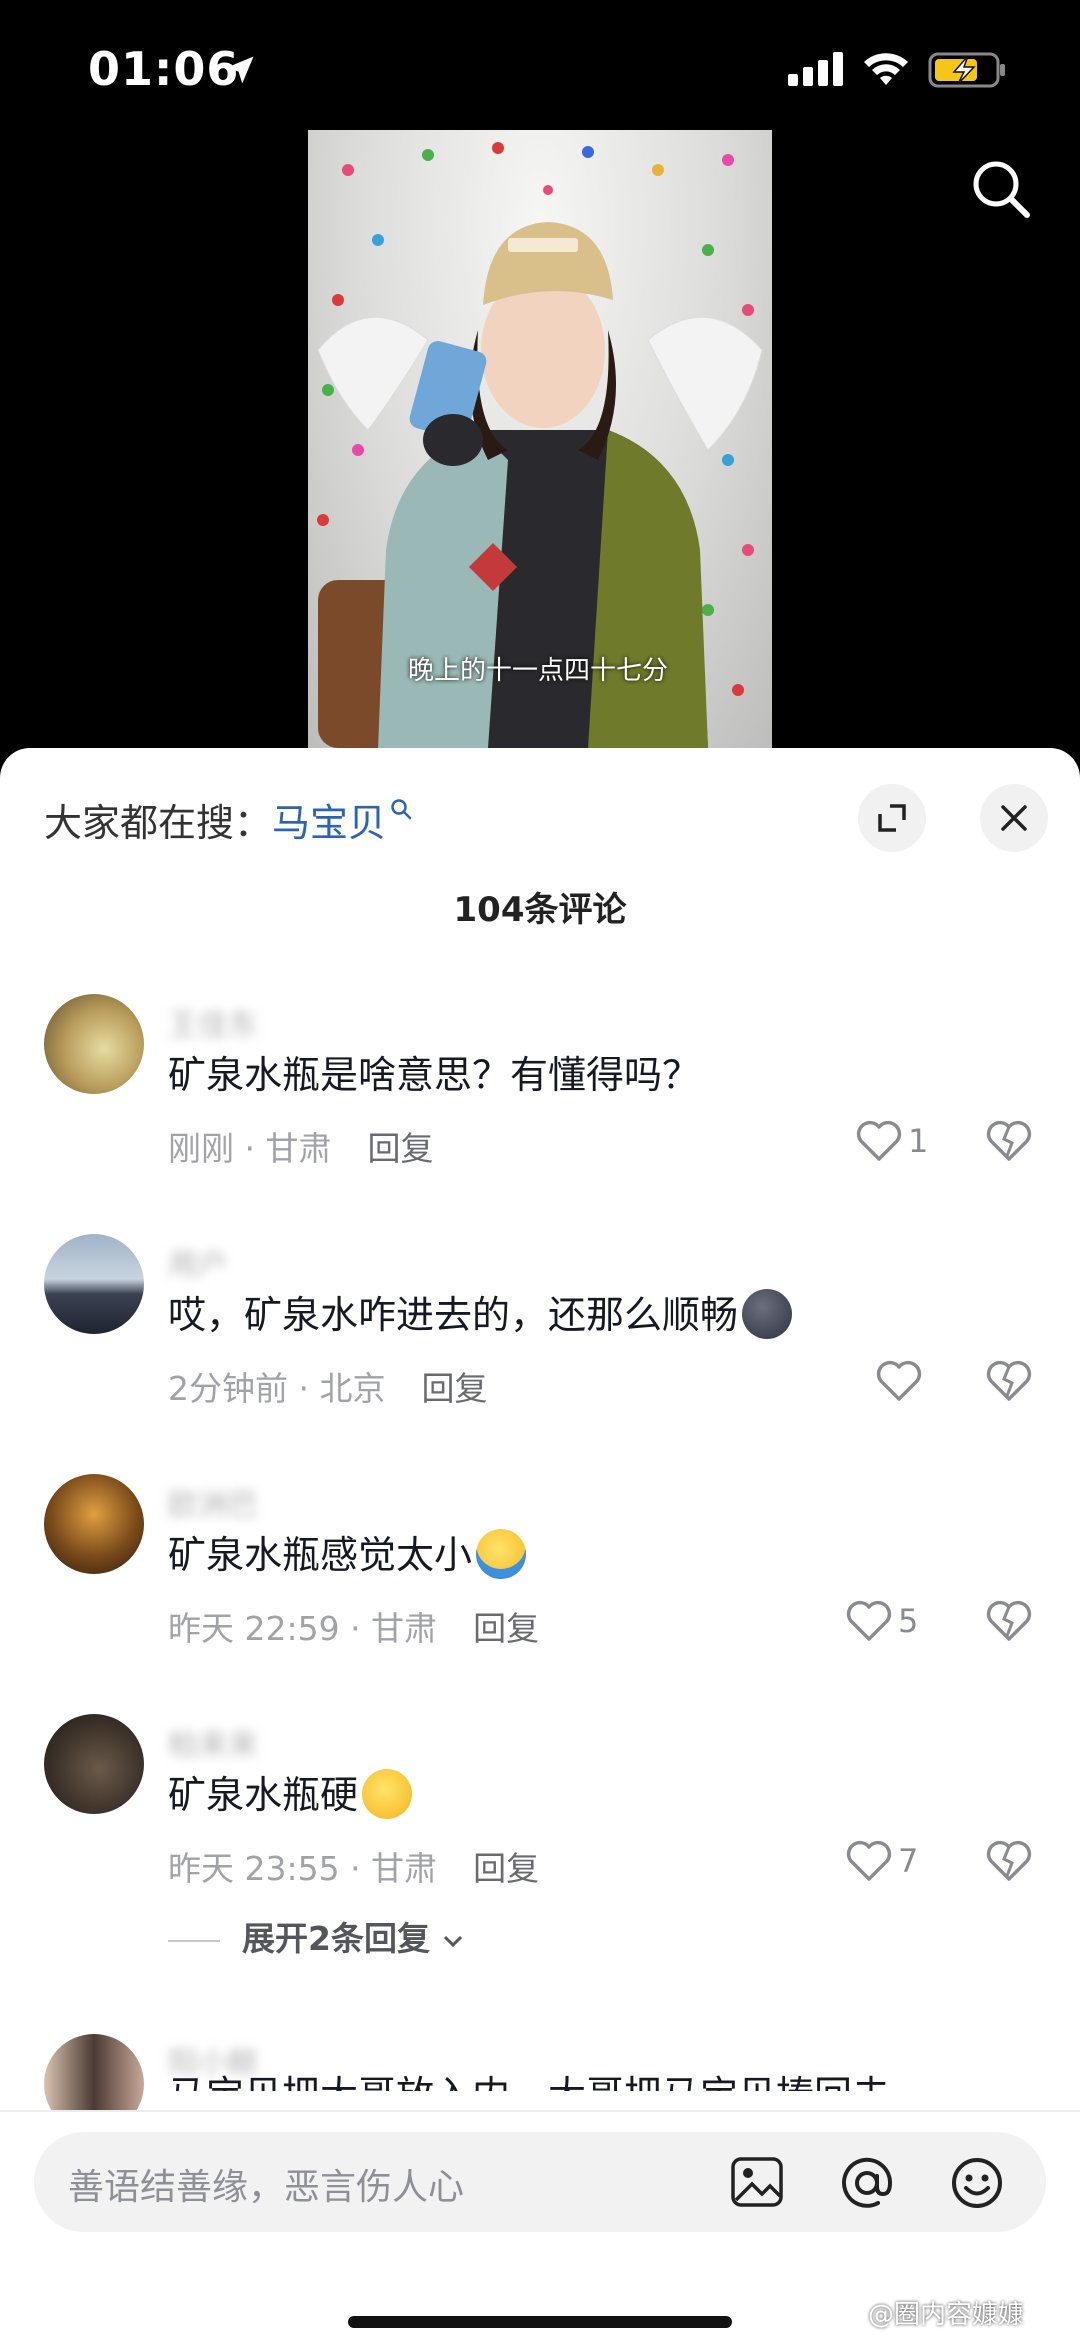 The height and width of the screenshot is (2338, 1080). What do you see at coordinates (453, 1941) in the screenshot?
I see `chevron-down-icon` at bounding box center [453, 1941].